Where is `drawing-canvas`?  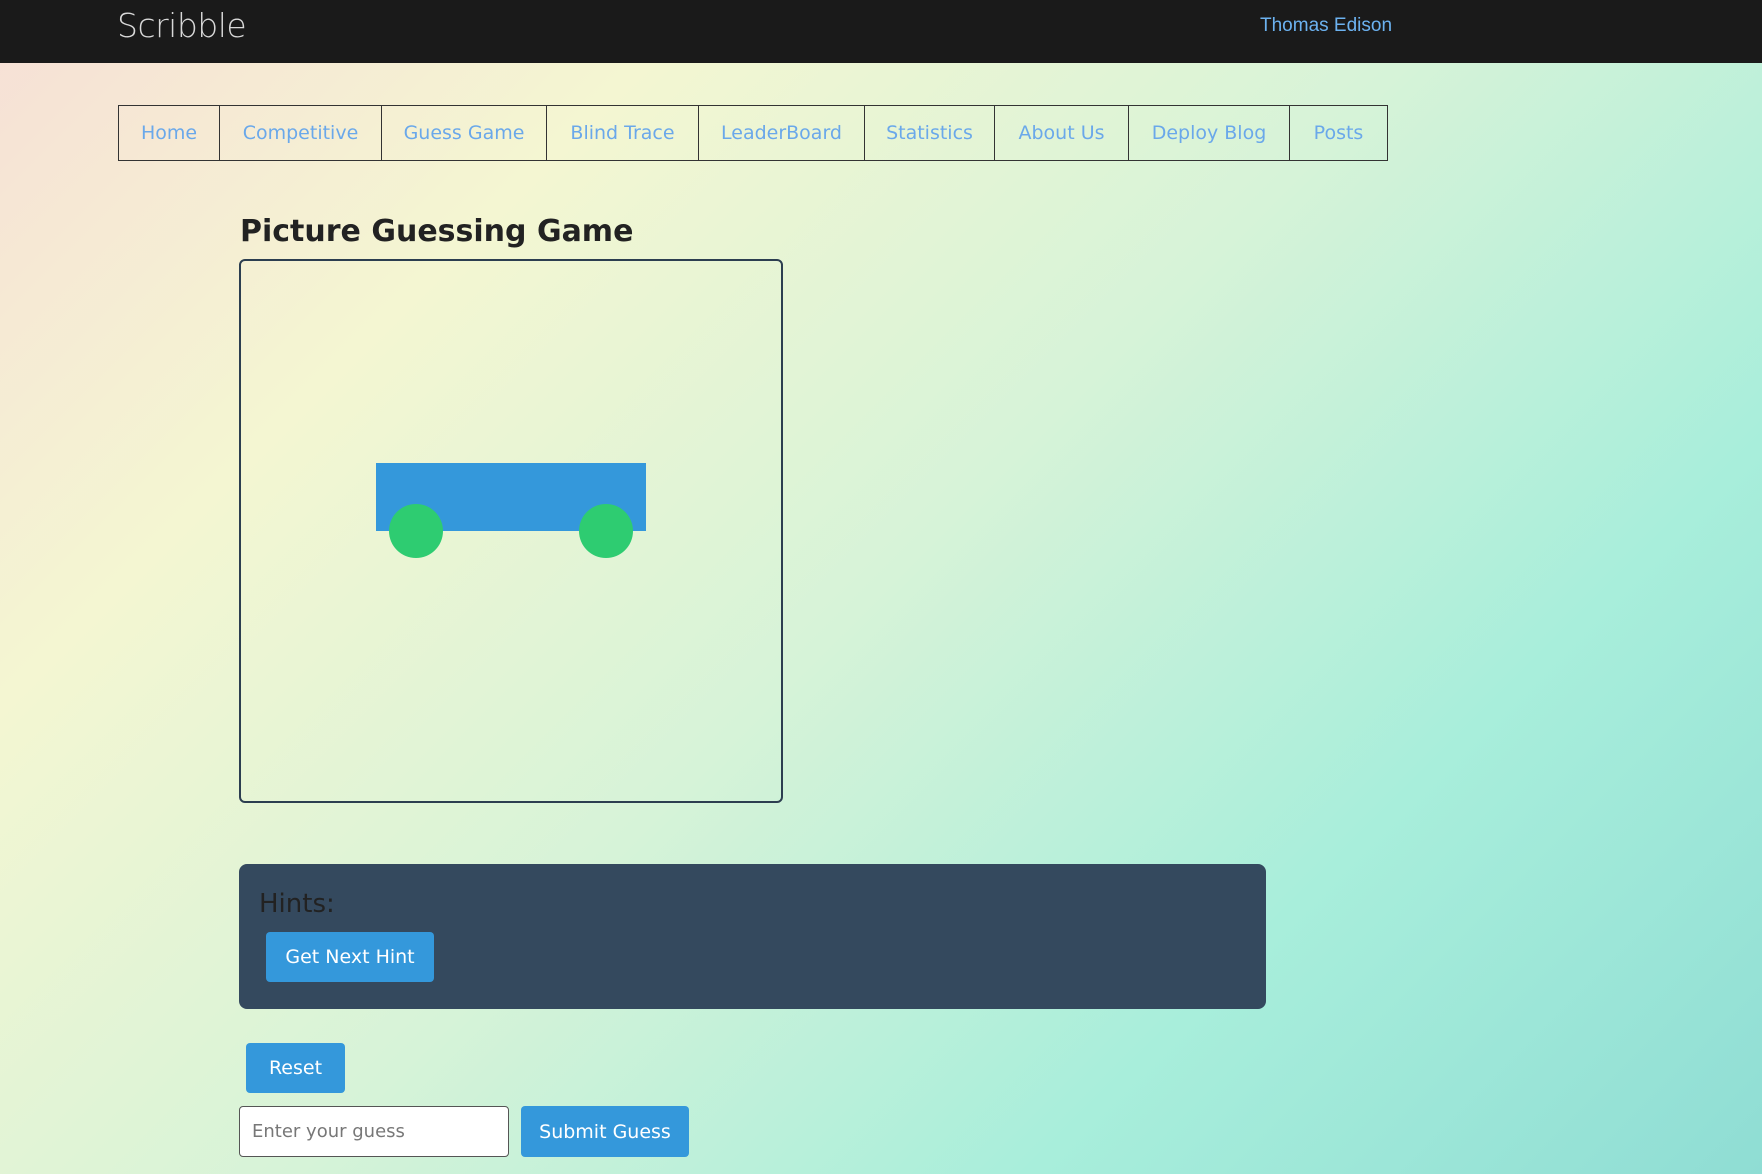 drawing-canvas is located at coordinates (511, 531).